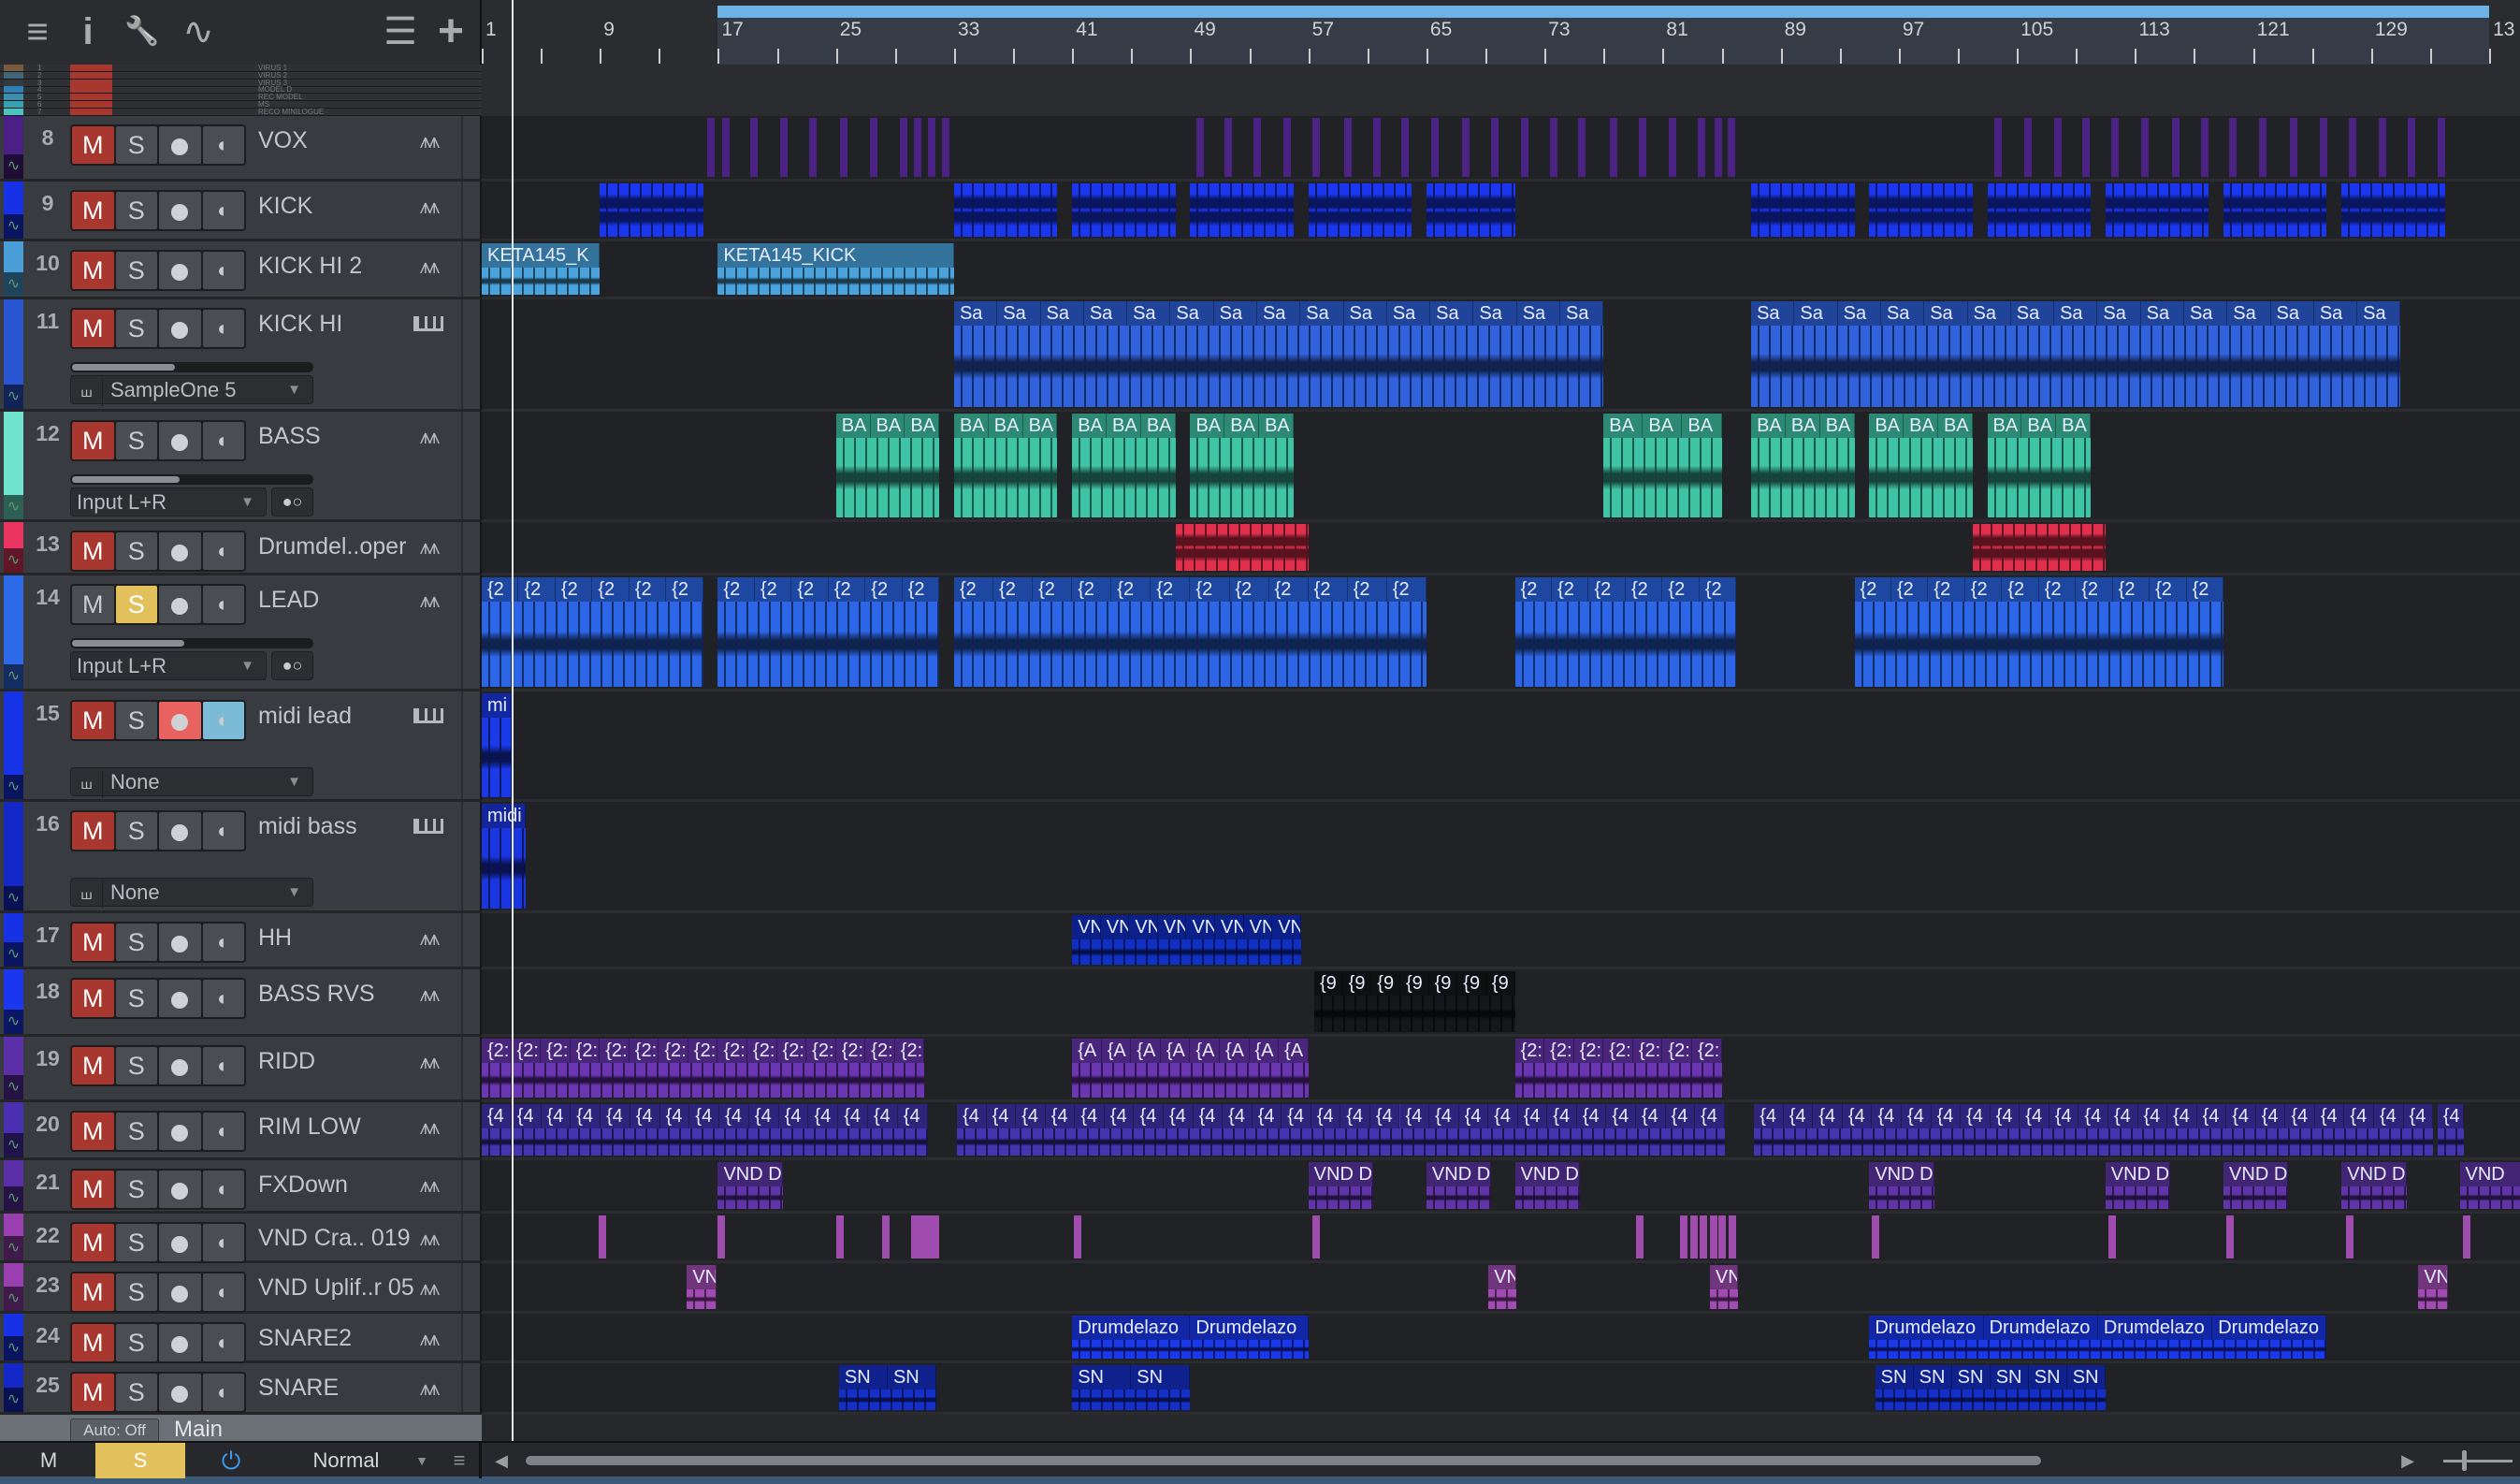 The width and height of the screenshot is (2520, 1484). I want to click on mode-select: Normal, so click(346, 1460).